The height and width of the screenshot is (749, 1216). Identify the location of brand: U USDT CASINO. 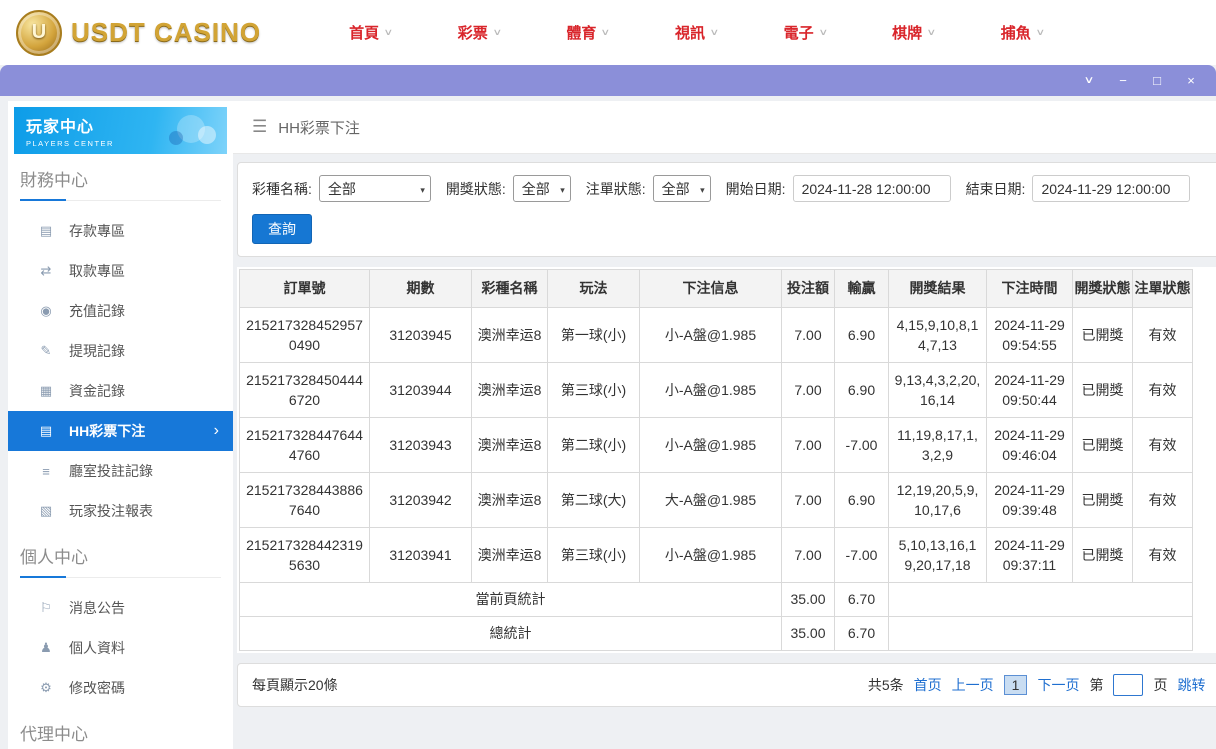
(138, 32).